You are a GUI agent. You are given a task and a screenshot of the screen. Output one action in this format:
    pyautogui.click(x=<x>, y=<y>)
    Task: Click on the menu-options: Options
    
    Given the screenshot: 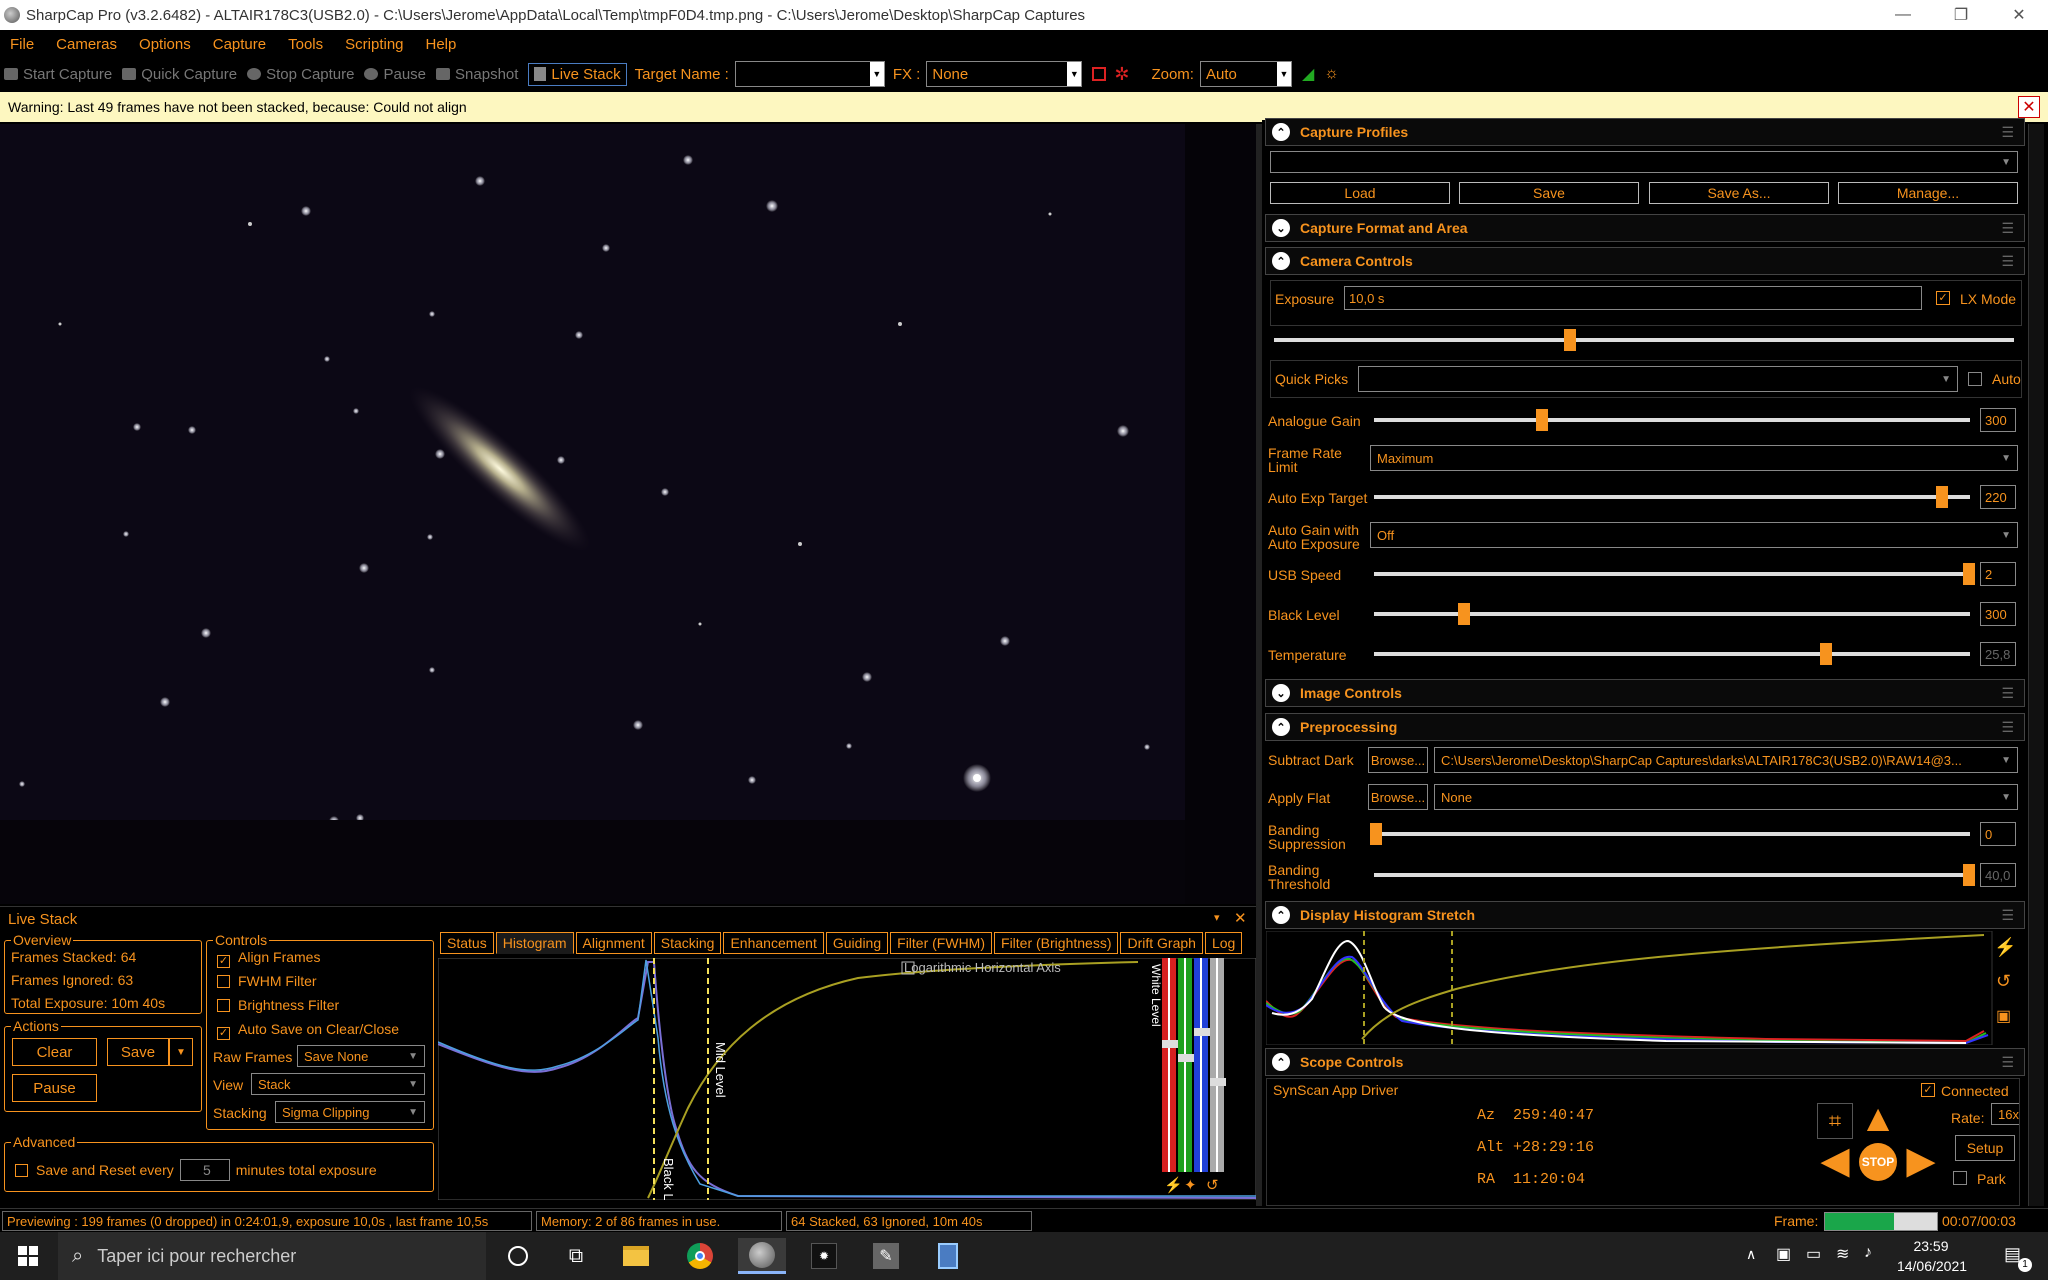 What is the action you would take?
    pyautogui.click(x=165, y=44)
    